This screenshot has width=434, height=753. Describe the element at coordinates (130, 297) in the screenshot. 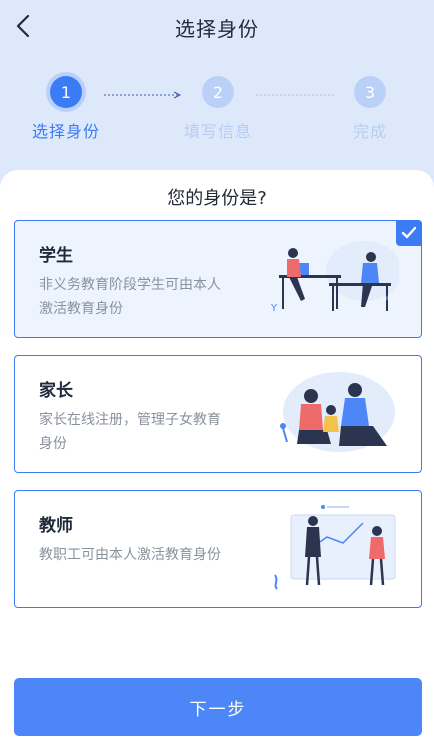

I see `role-description: 非义务教育阶段学生可由本人激活教育身份` at that location.